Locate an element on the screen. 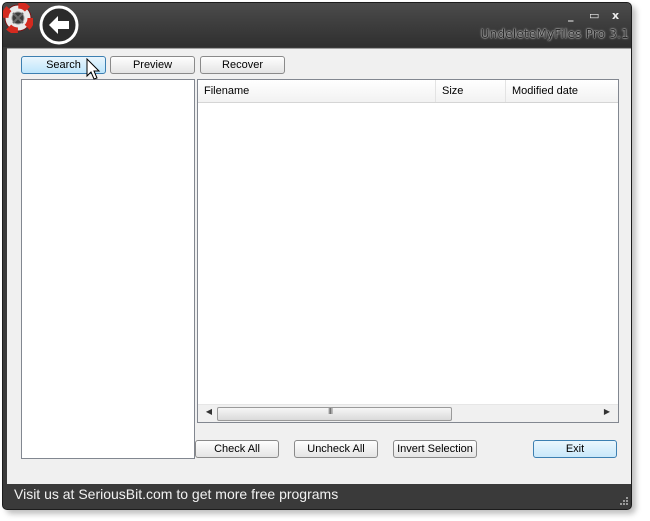 The width and height of the screenshot is (650, 521). column-filename: Filename is located at coordinates (317, 91).